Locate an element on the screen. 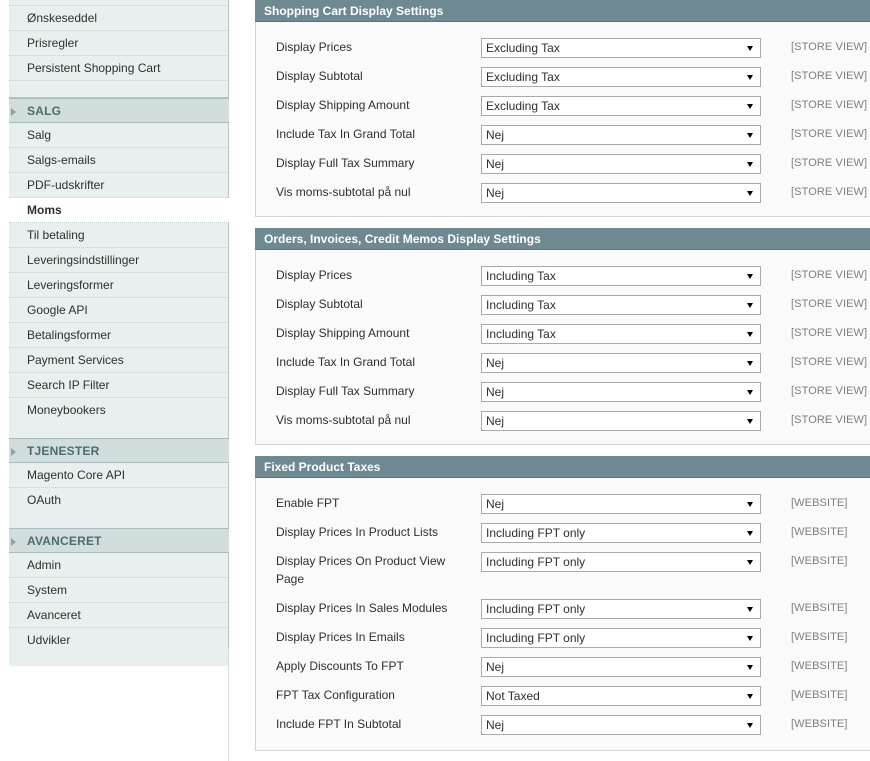 This screenshot has height=761, width=870. fpt-sales-modules-select: Including FPT only is located at coordinates (621, 609).